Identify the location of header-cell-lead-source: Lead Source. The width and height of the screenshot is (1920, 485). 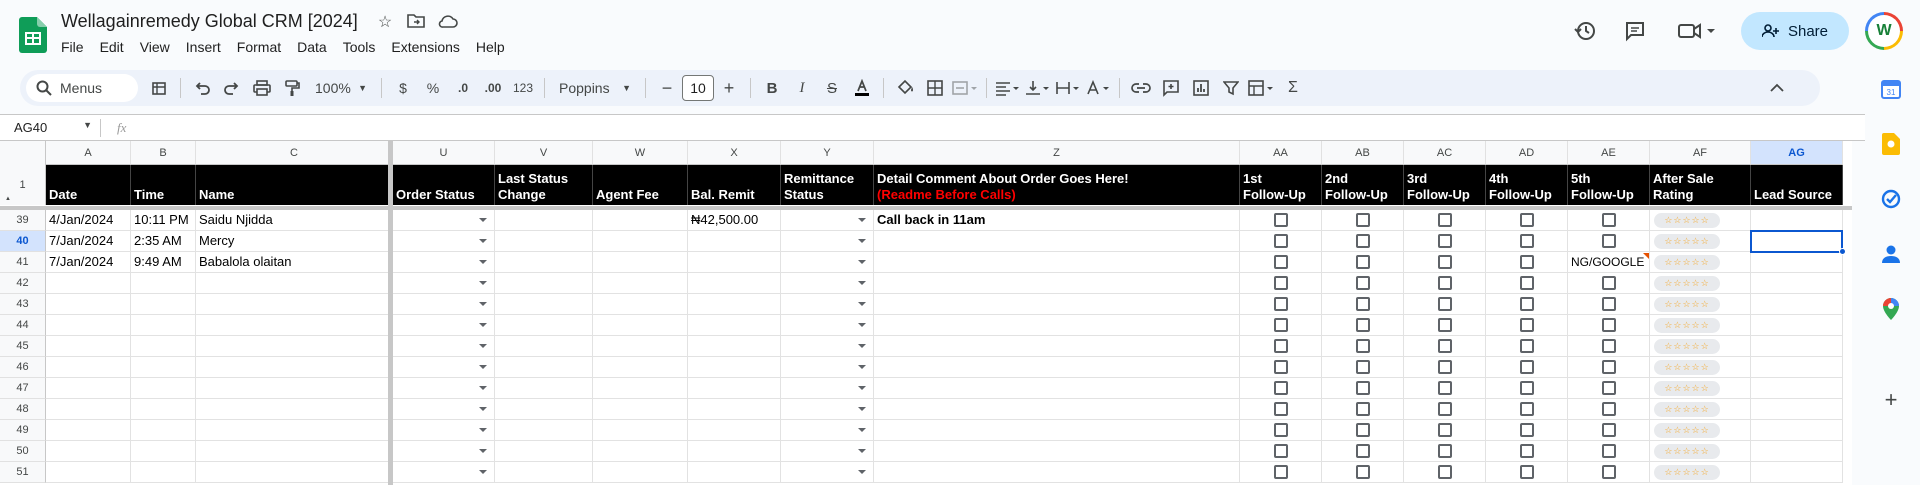
(1797, 185).